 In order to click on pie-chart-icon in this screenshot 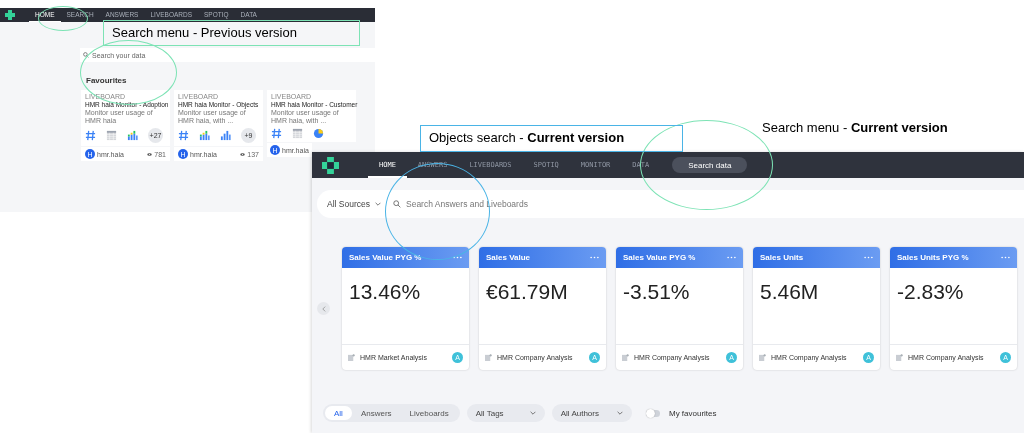, I will do `click(318, 134)`.